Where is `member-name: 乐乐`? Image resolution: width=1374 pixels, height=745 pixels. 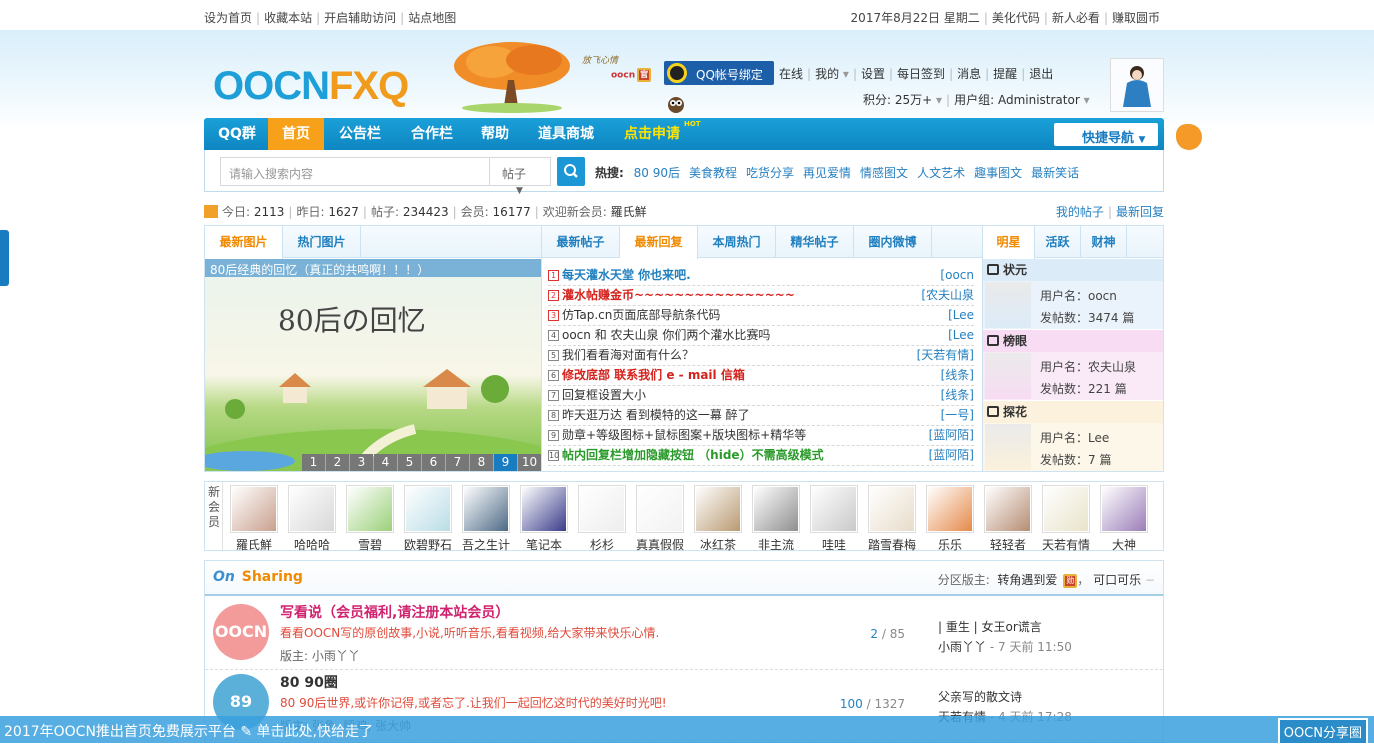 member-name: 乐乐 is located at coordinates (950, 544).